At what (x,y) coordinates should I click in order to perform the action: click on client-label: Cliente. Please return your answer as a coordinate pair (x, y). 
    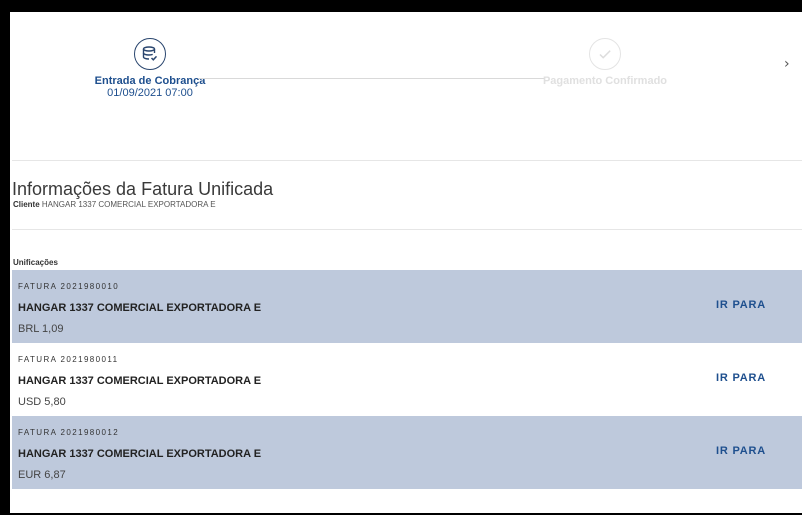
    Looking at the image, I should click on (26, 204).